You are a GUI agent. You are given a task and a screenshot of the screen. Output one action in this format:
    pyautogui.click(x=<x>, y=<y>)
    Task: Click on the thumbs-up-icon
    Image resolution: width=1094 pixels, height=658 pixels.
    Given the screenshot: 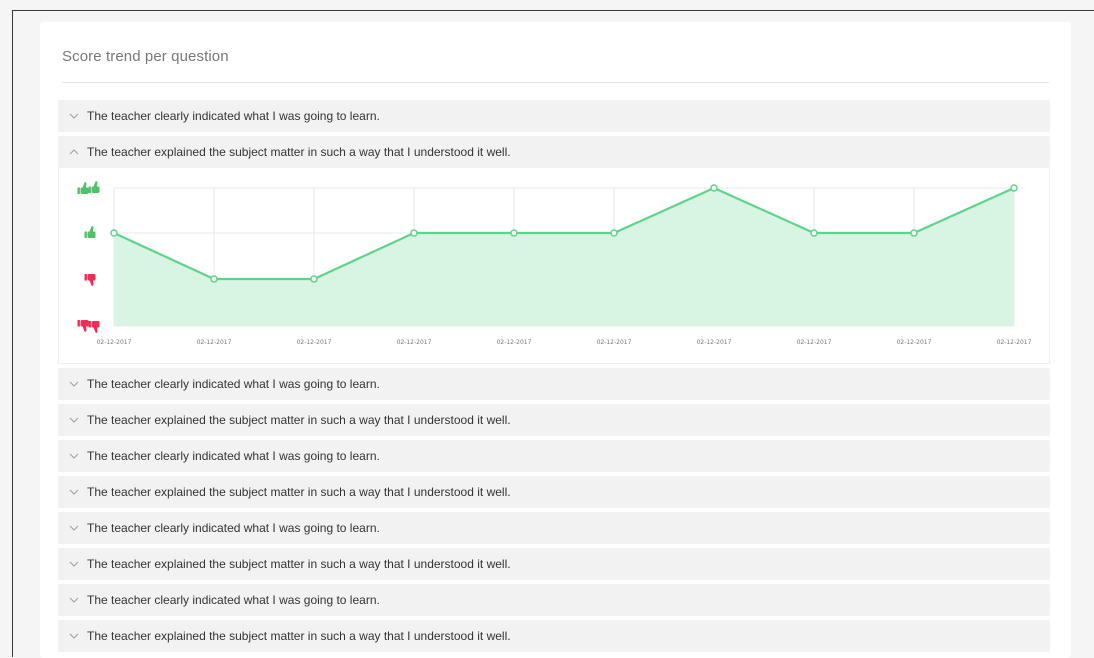 What is the action you would take?
    pyautogui.click(x=90, y=232)
    